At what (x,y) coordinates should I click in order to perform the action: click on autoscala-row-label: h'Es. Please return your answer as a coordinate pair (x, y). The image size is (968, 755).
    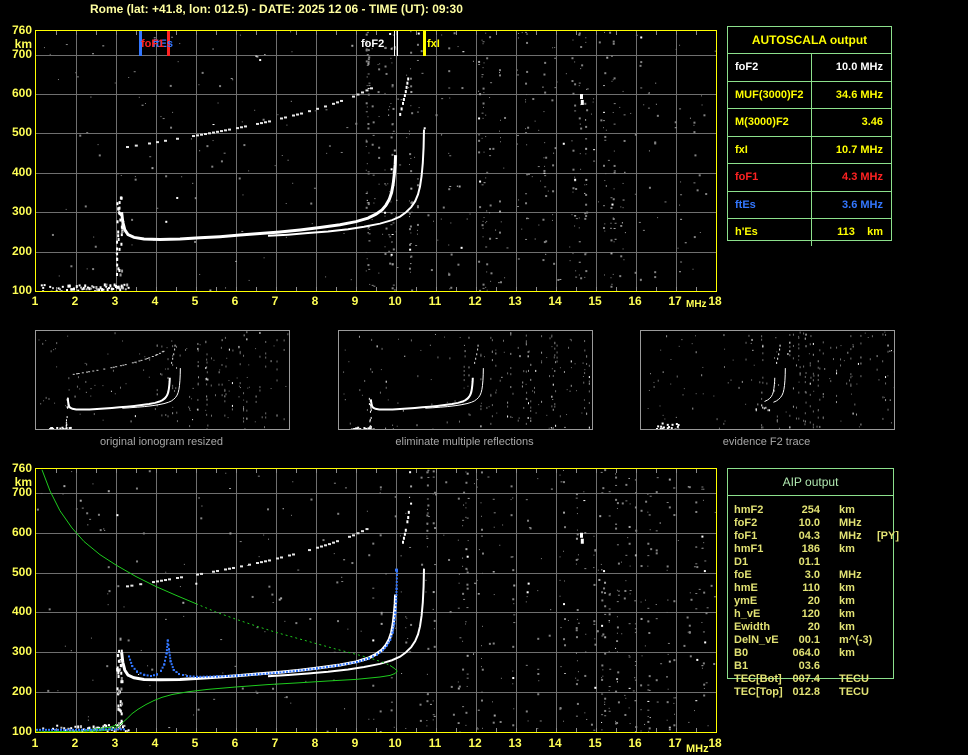
    Looking at the image, I should click on (746, 232).